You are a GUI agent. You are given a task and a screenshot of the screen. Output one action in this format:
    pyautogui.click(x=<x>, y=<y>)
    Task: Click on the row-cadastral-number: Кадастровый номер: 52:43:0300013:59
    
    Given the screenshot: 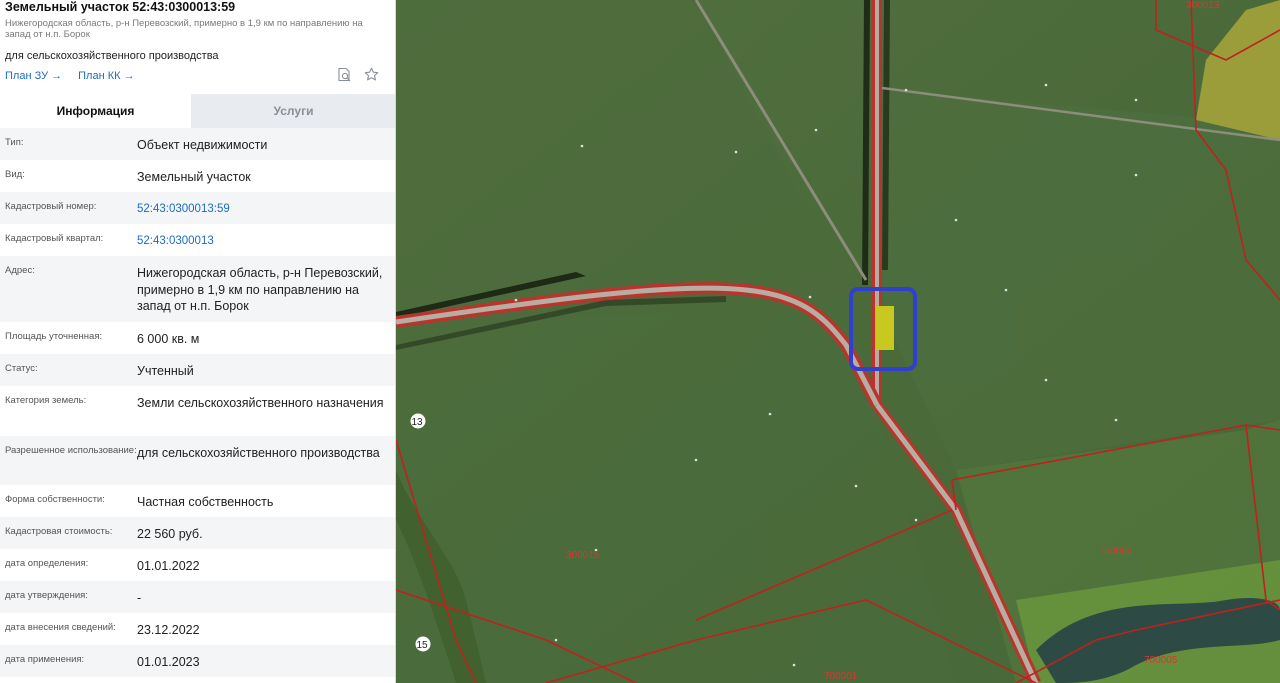 What is the action you would take?
    pyautogui.click(x=197, y=208)
    